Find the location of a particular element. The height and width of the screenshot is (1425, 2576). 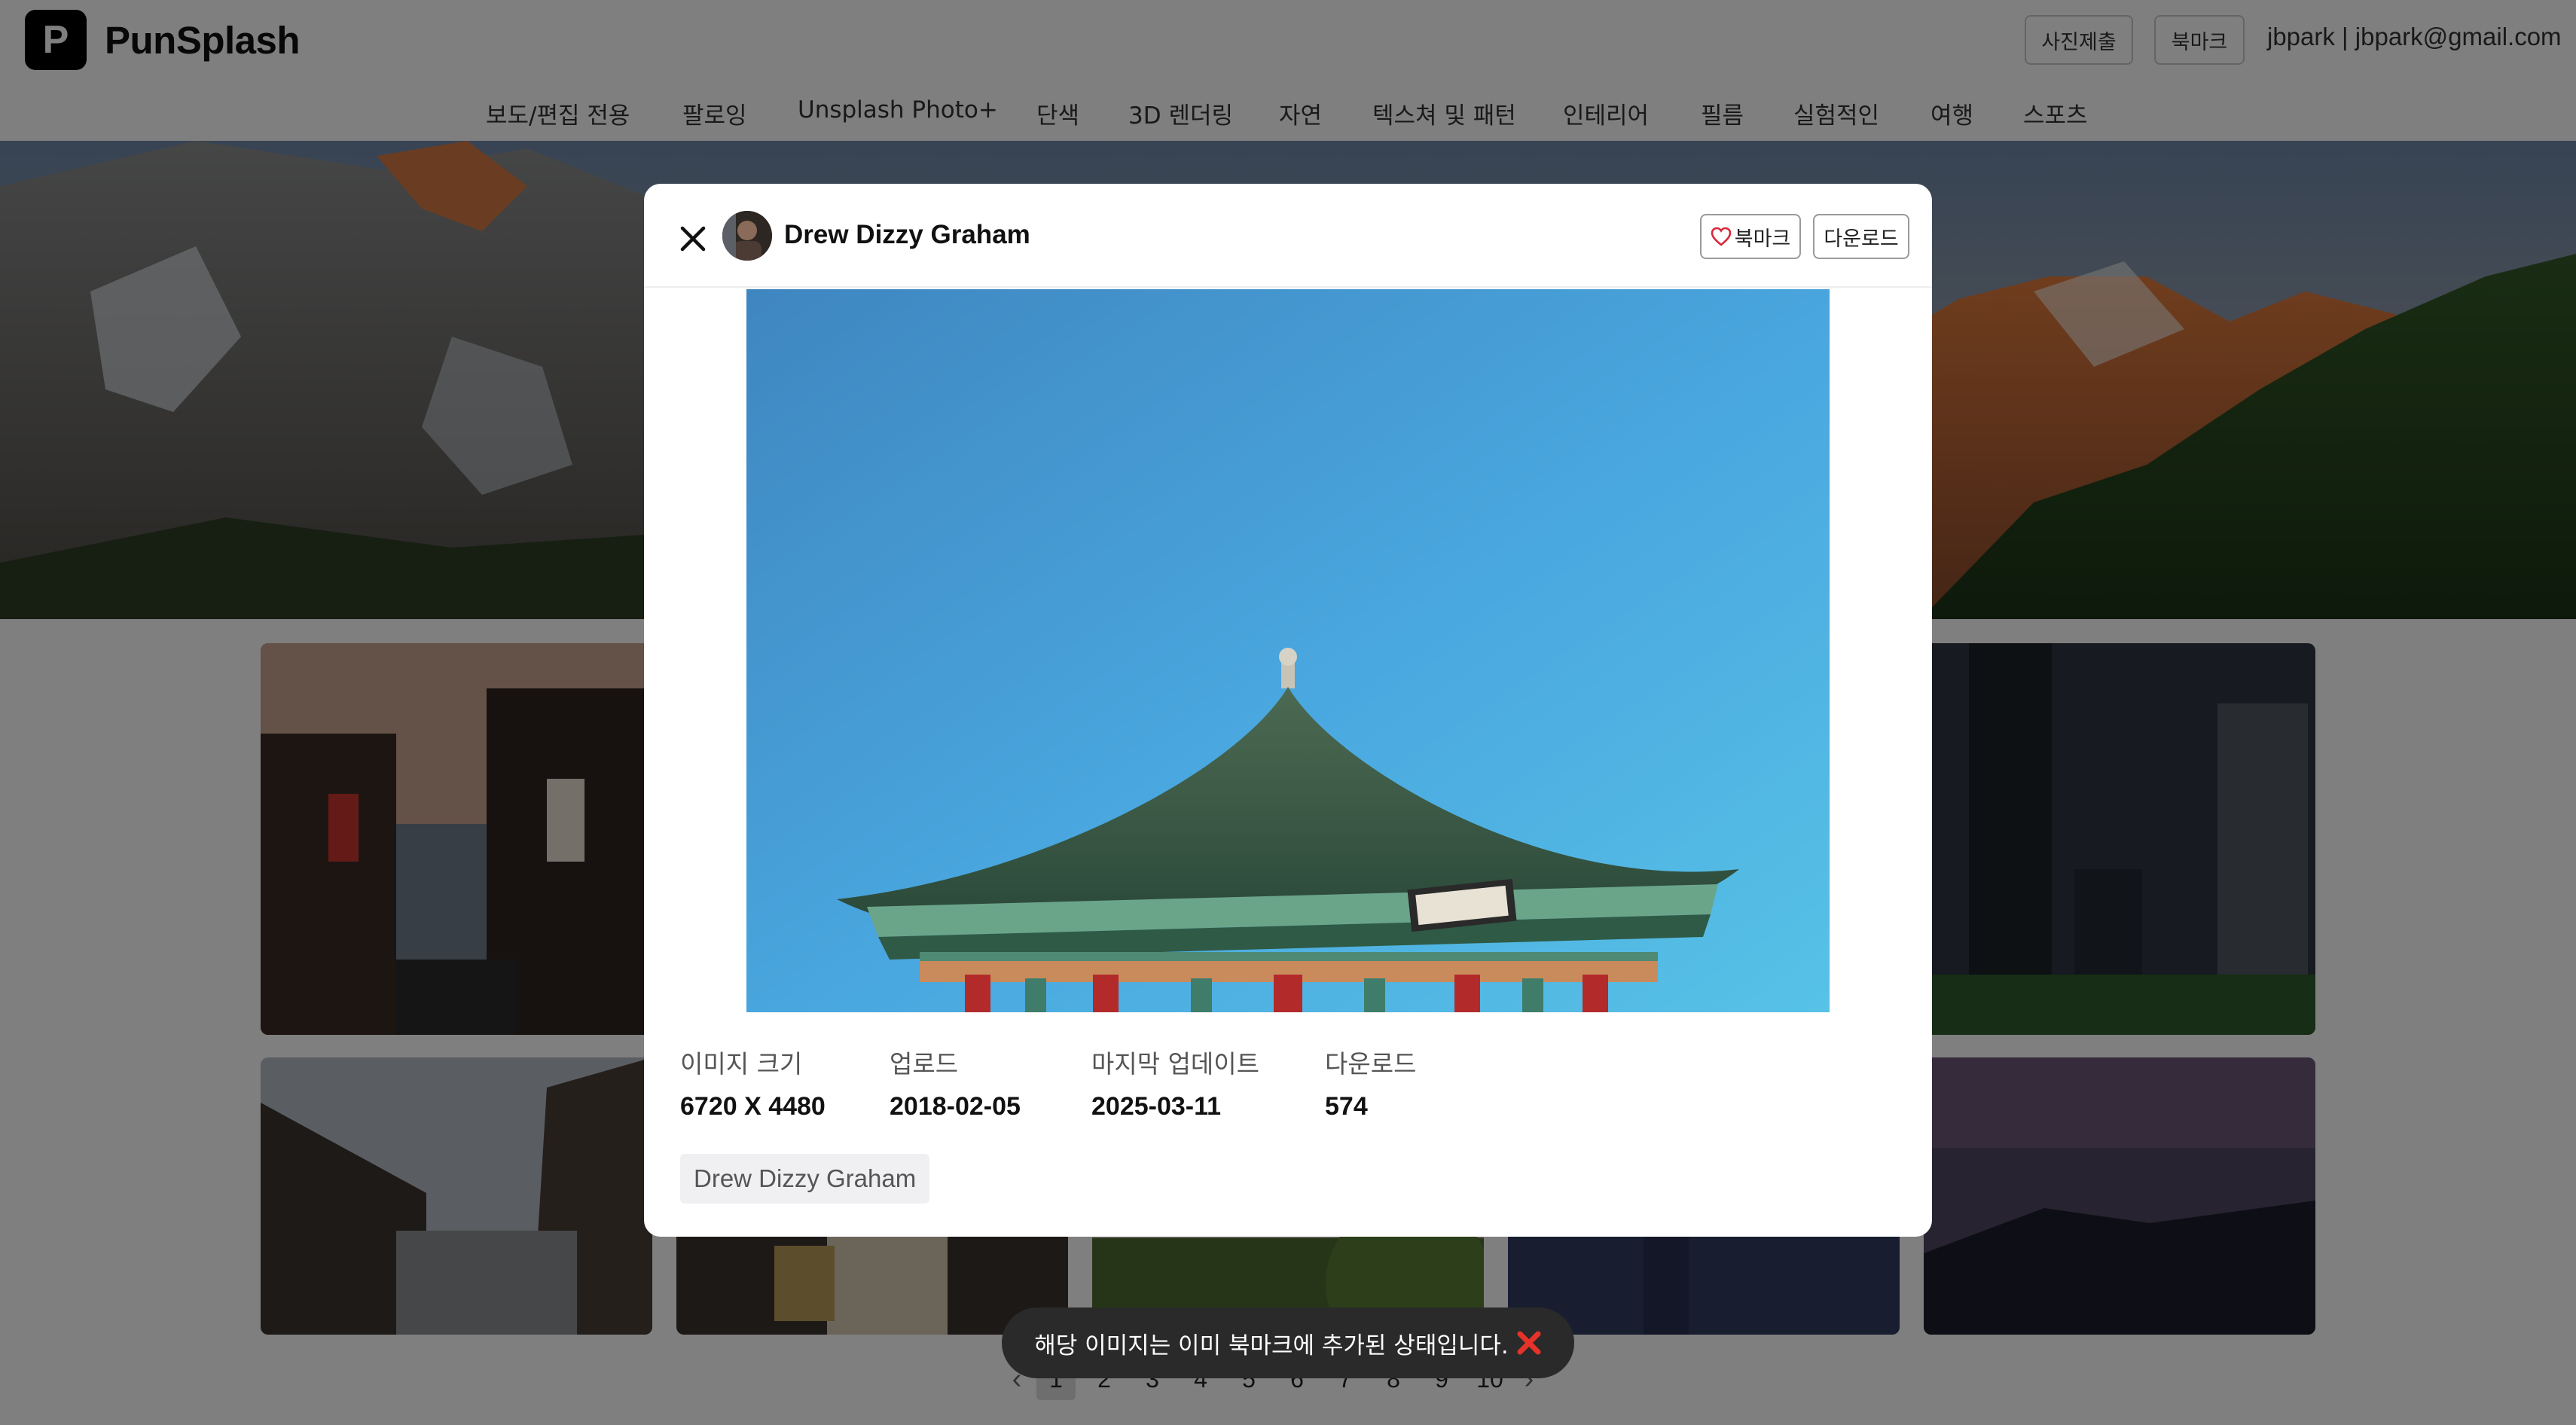

close-icon is located at coordinates (693, 239).